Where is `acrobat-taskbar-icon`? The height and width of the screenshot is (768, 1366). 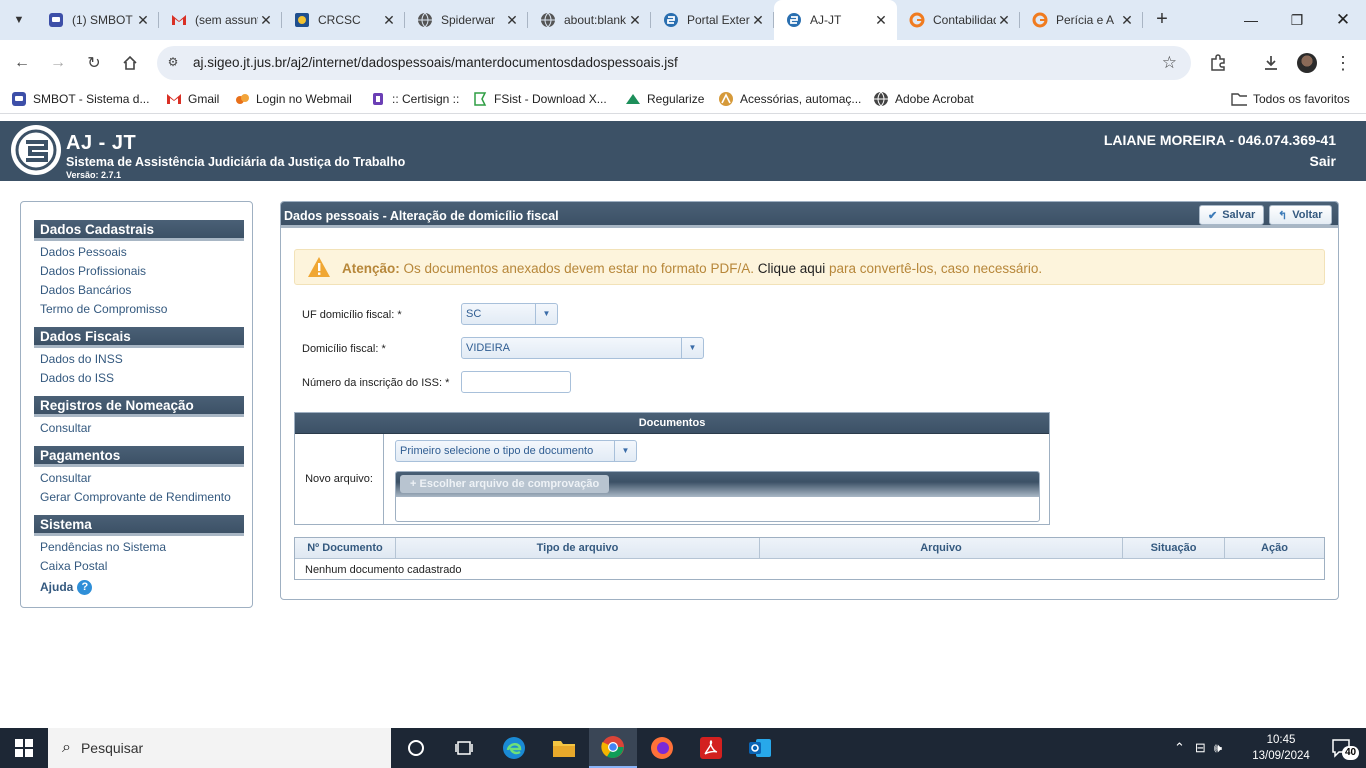 acrobat-taskbar-icon is located at coordinates (711, 748).